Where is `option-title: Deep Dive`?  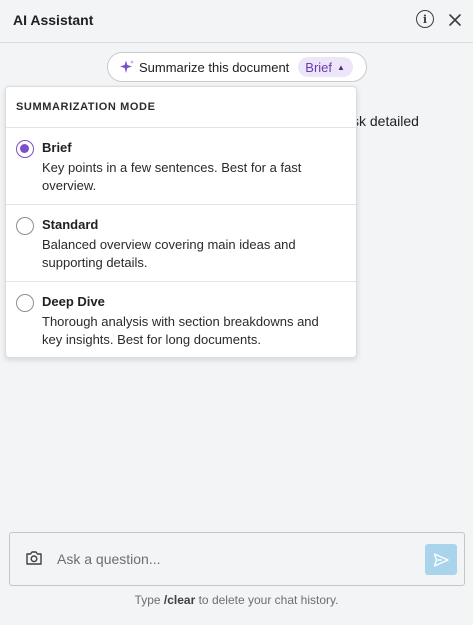
option-title: Deep Dive is located at coordinates (73, 301).